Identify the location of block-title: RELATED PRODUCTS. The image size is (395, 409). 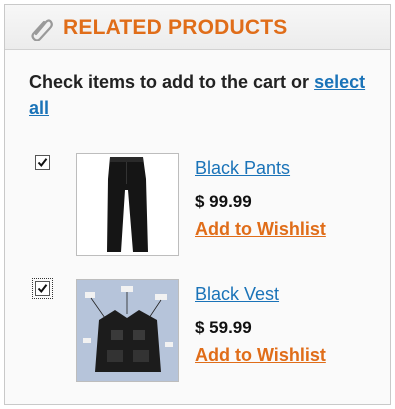
(175, 27).